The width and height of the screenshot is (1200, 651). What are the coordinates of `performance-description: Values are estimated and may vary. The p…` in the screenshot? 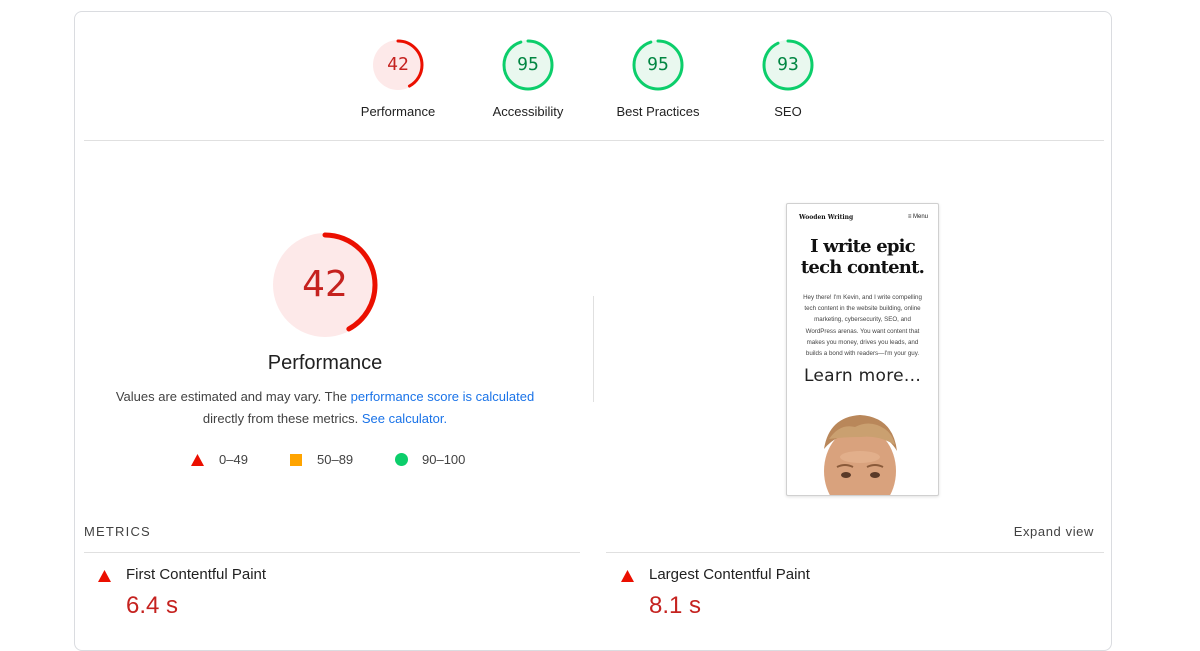 It's located at (325, 408).